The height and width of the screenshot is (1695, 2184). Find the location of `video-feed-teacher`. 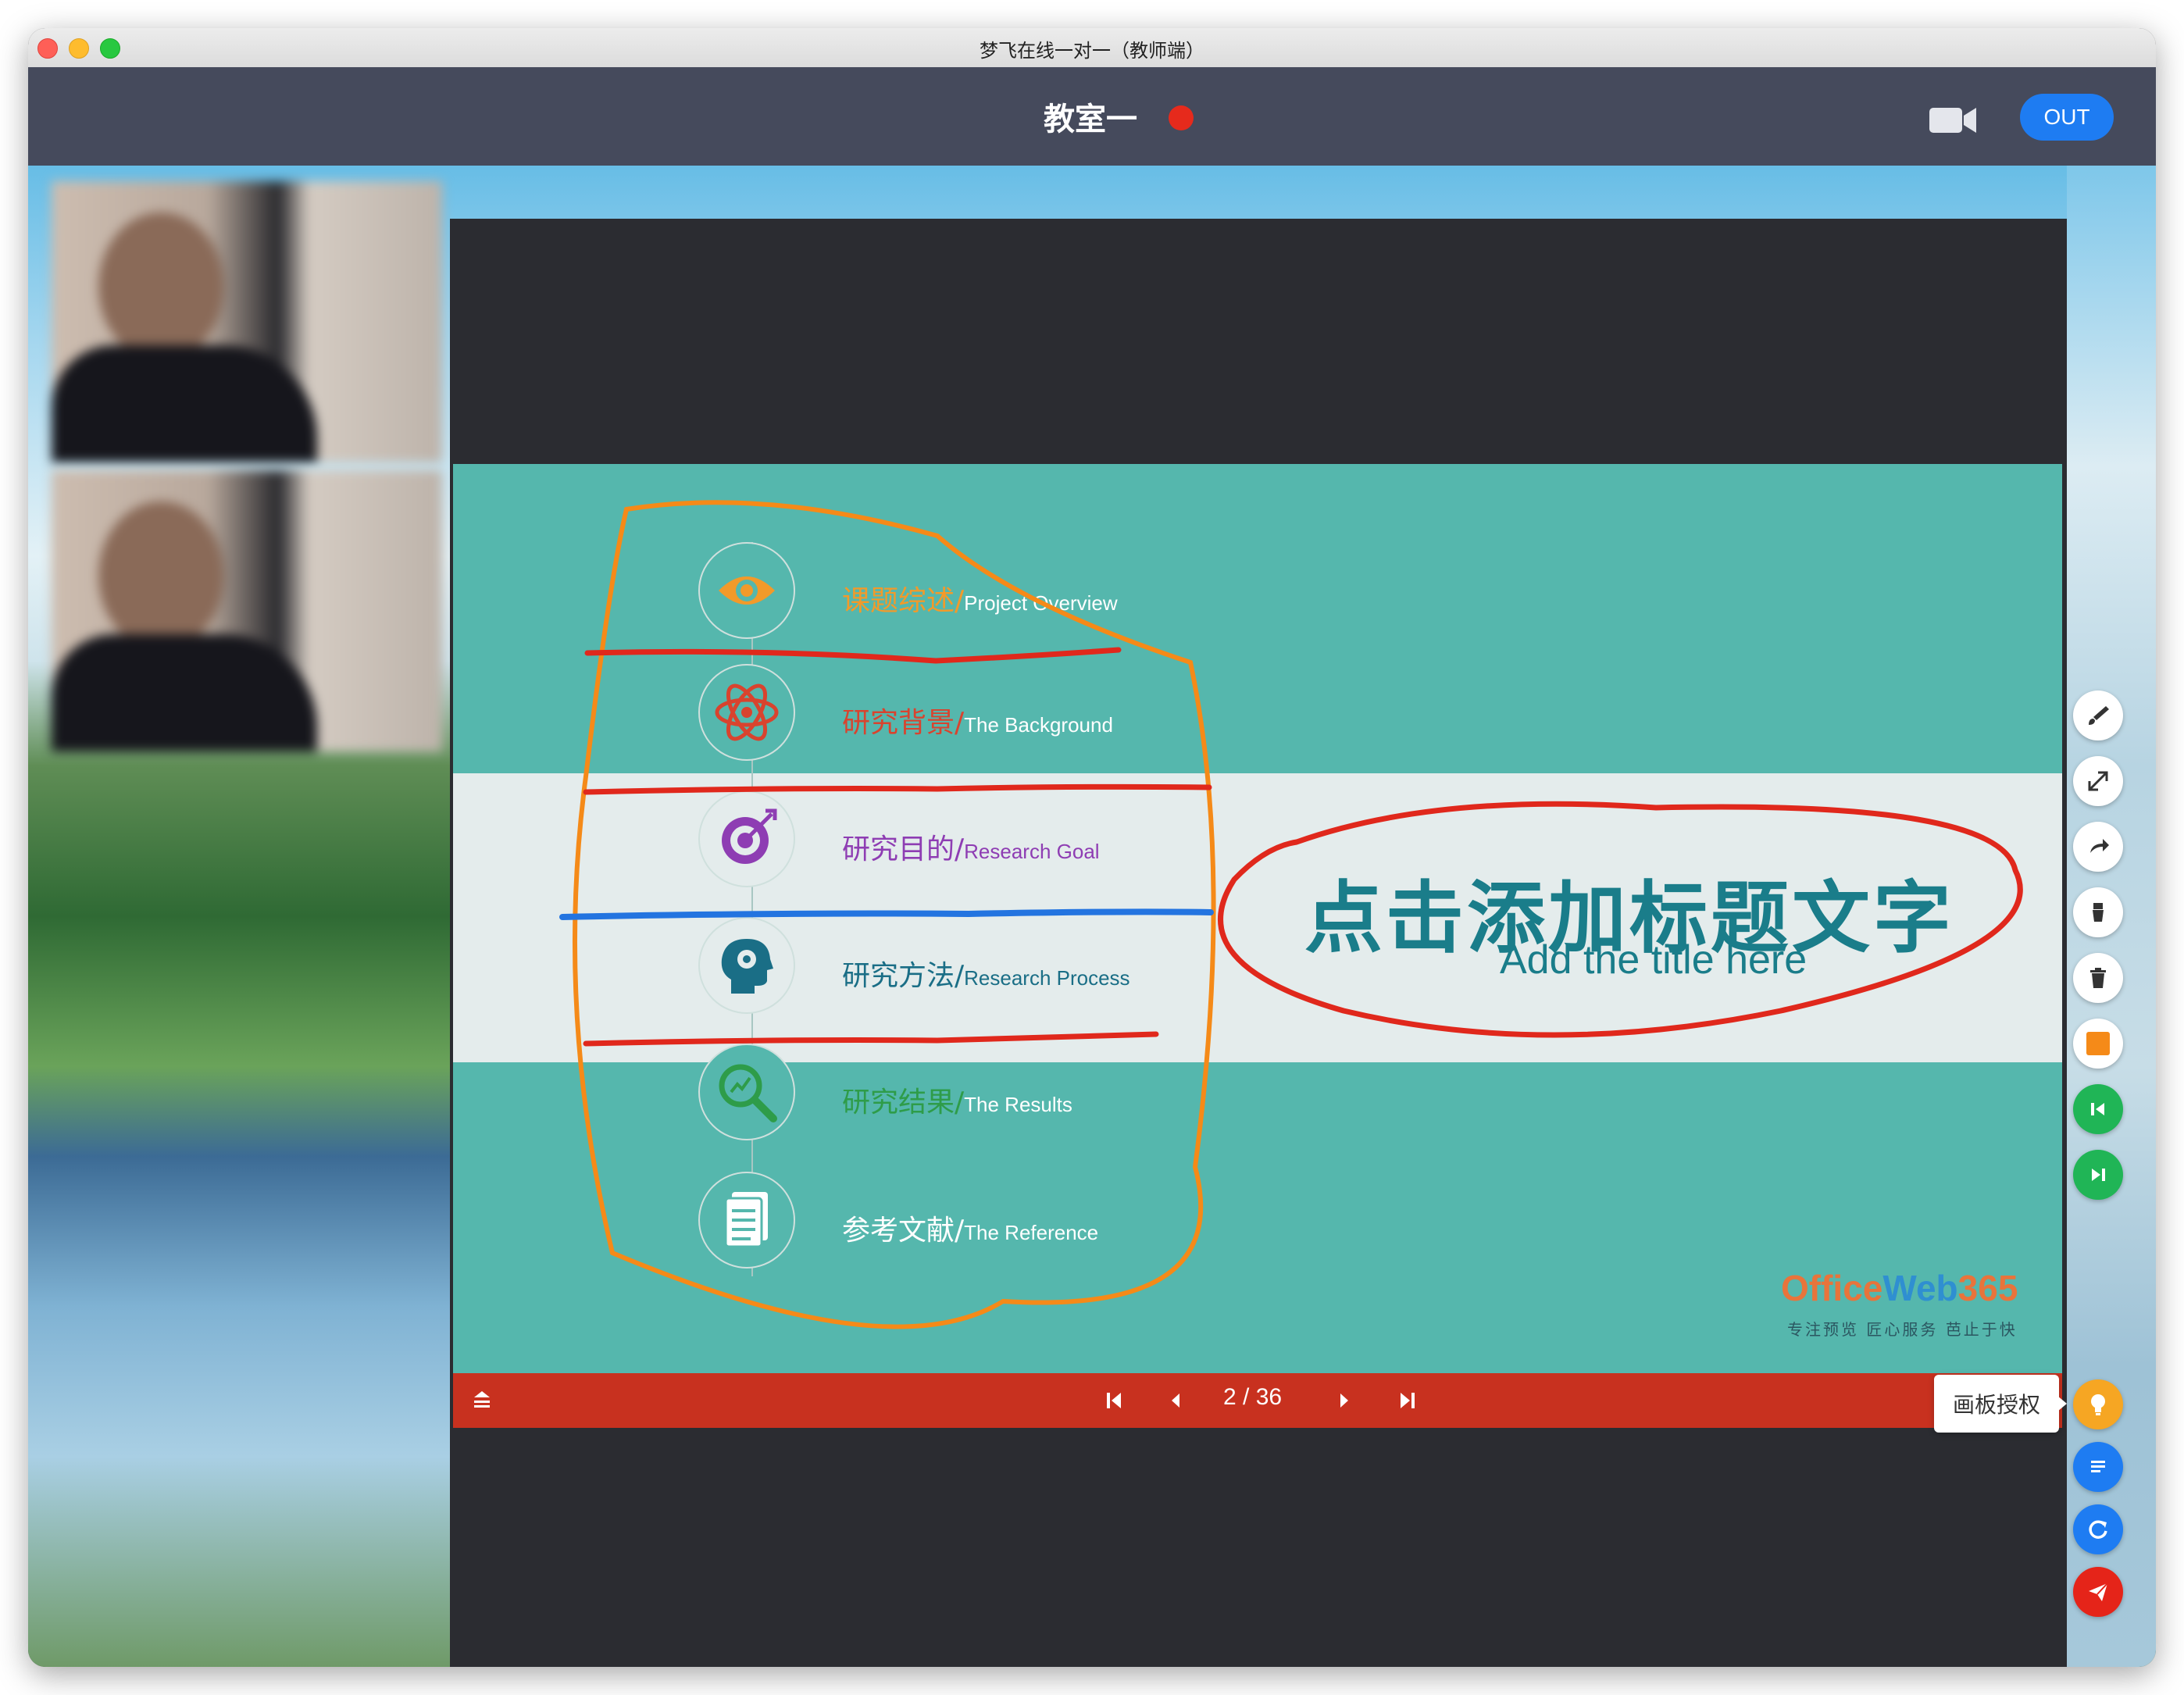

video-feed-teacher is located at coordinates (247, 321).